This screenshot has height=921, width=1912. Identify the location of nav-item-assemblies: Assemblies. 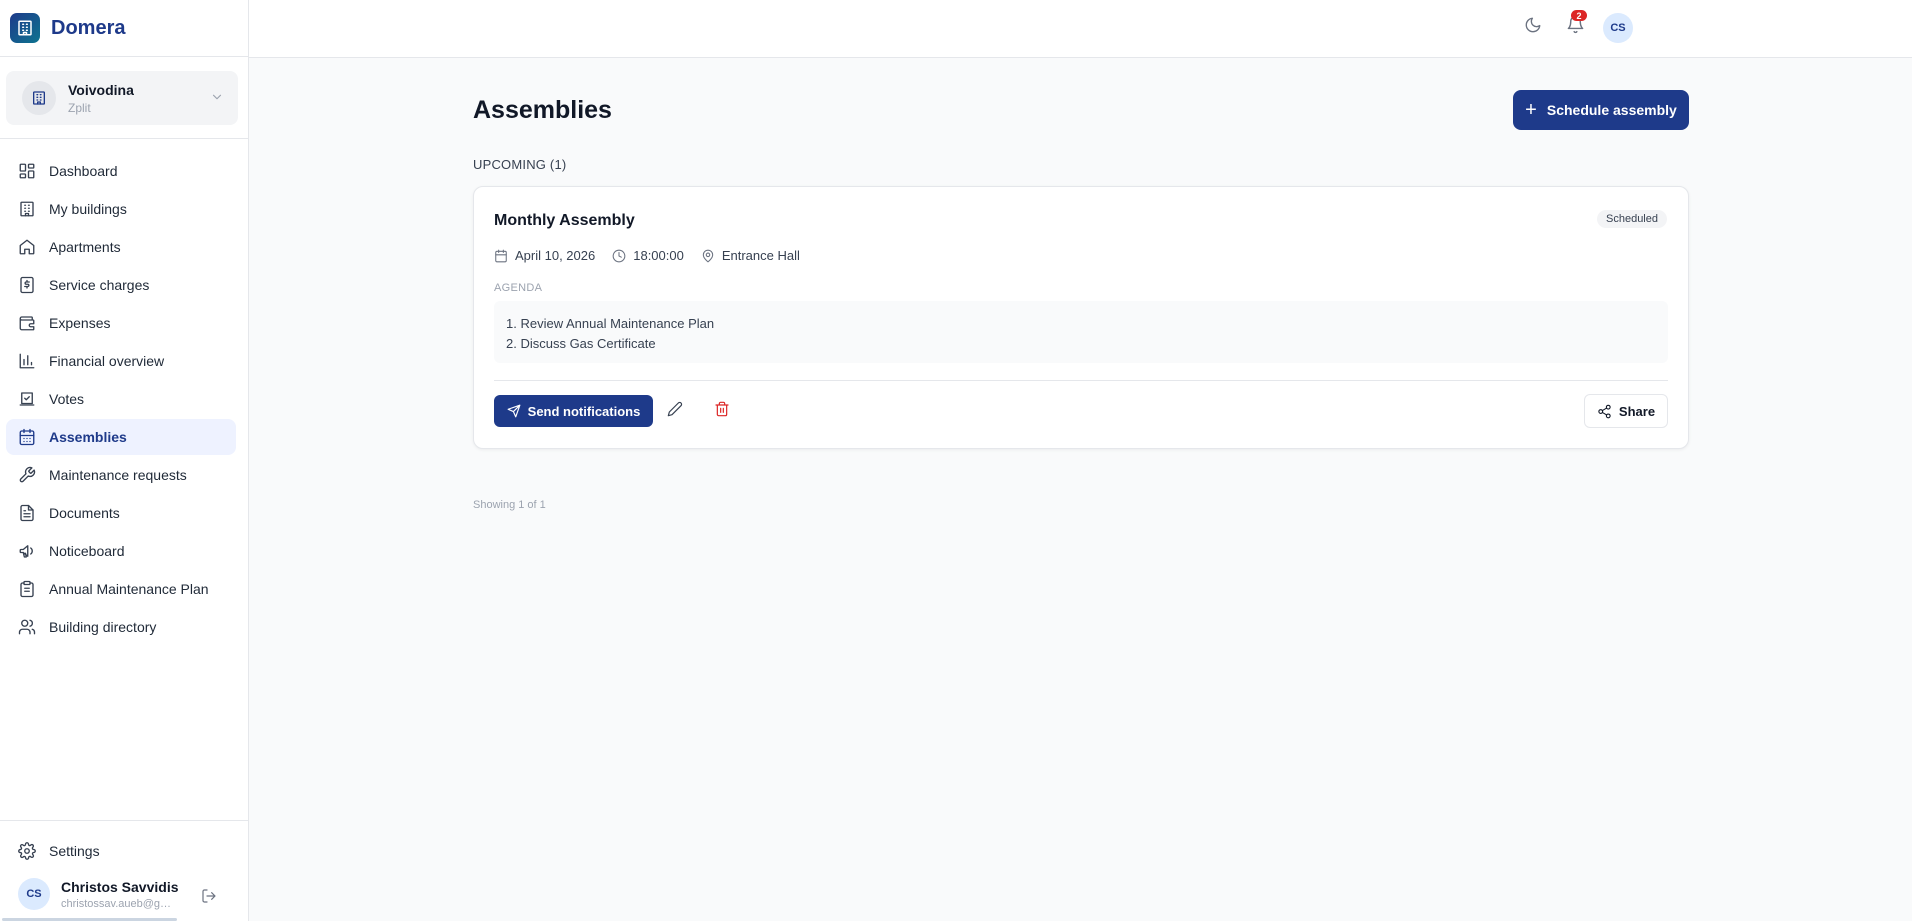
(121, 437).